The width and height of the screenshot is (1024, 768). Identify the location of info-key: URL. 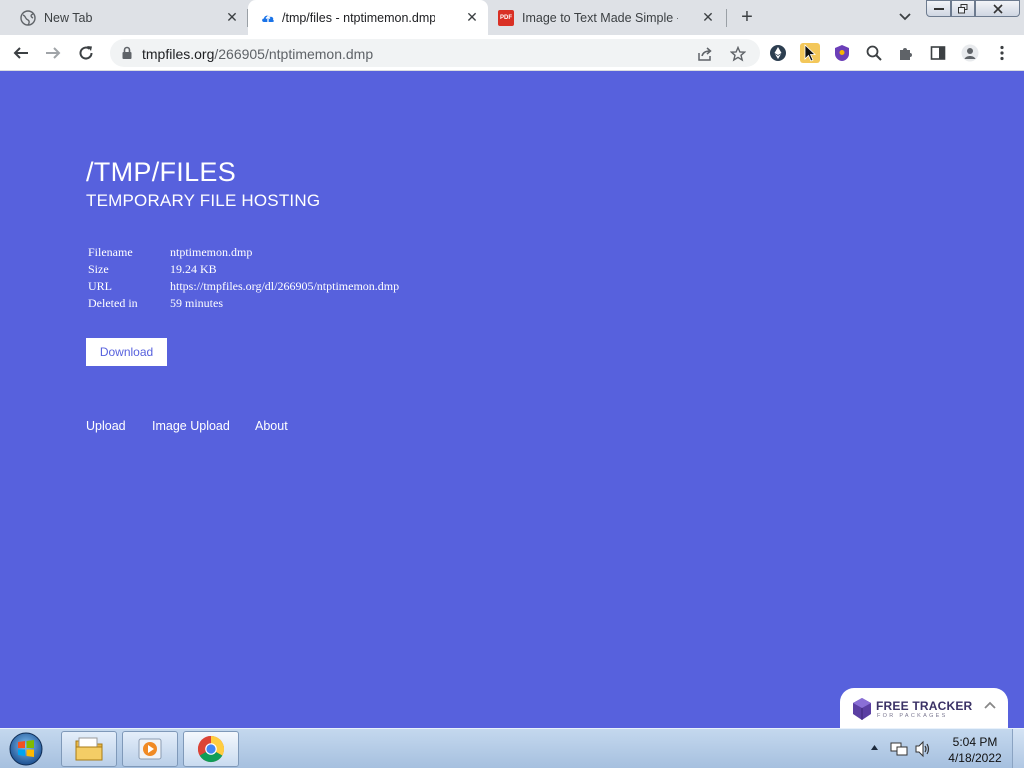
(100, 286).